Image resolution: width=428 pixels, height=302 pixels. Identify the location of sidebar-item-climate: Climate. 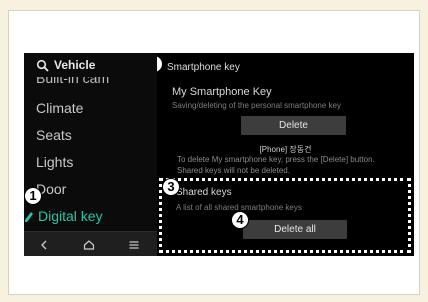
(59, 108).